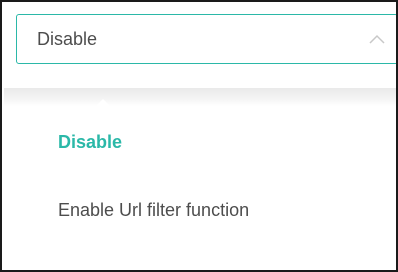 Image resolution: width=398 pixels, height=272 pixels. I want to click on select-current-value: Disable, so click(67, 38).